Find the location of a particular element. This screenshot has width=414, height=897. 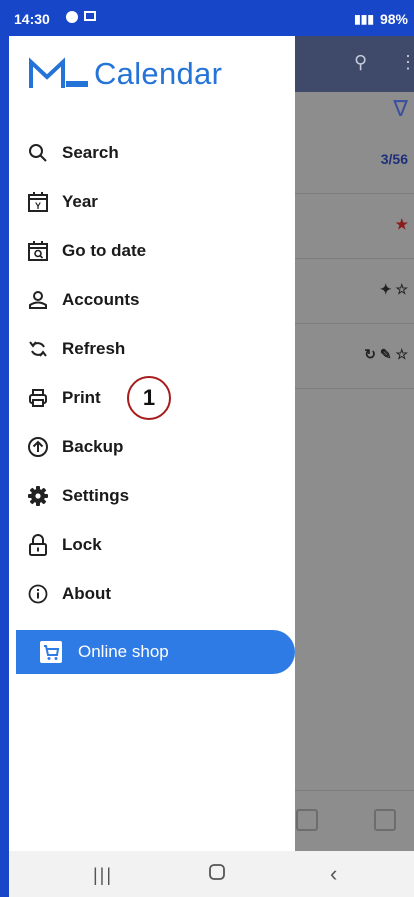

menu-item-go-to-date: Go to date is located at coordinates (152, 250).